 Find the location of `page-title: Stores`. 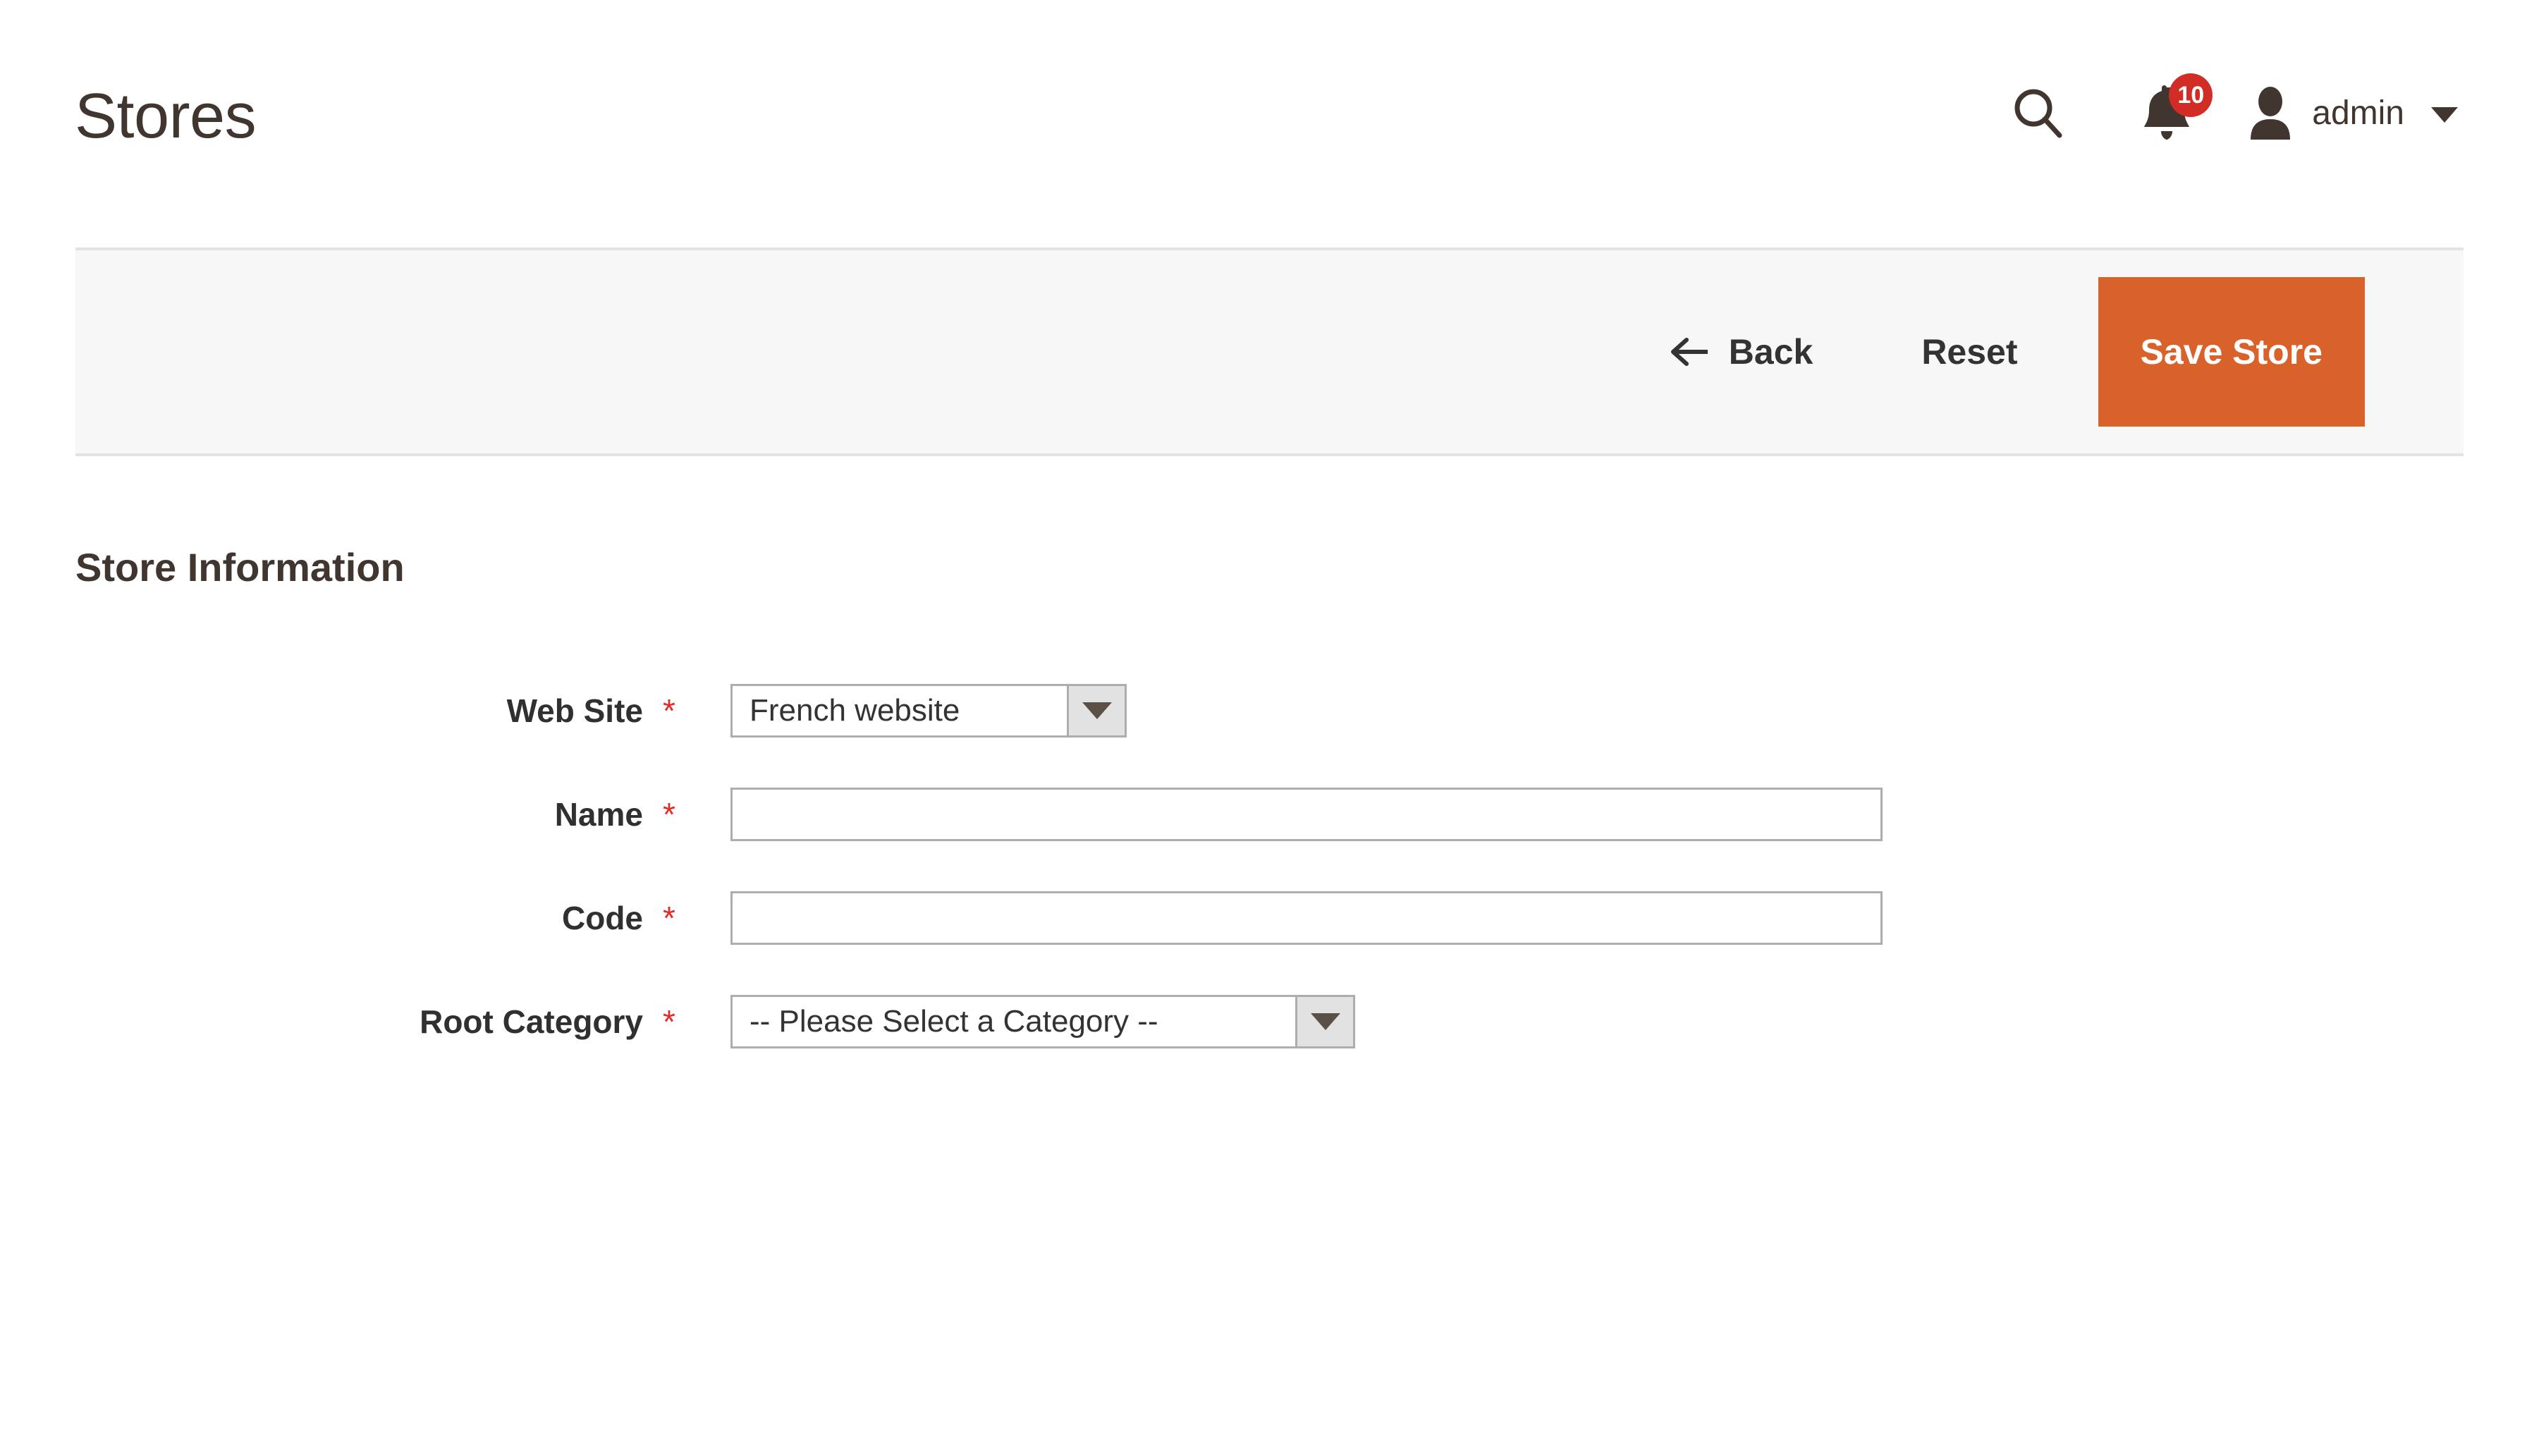

page-title: Stores is located at coordinates (166, 116).